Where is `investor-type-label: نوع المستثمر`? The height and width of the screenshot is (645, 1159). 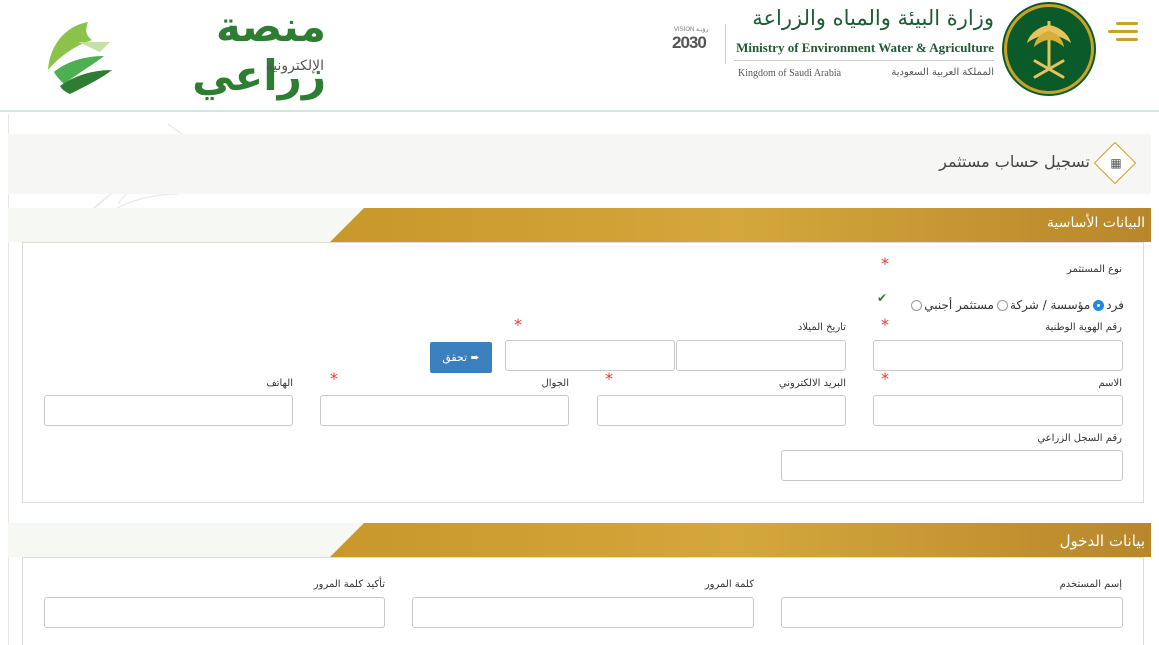 investor-type-label: نوع المستثمر is located at coordinates (1094, 269).